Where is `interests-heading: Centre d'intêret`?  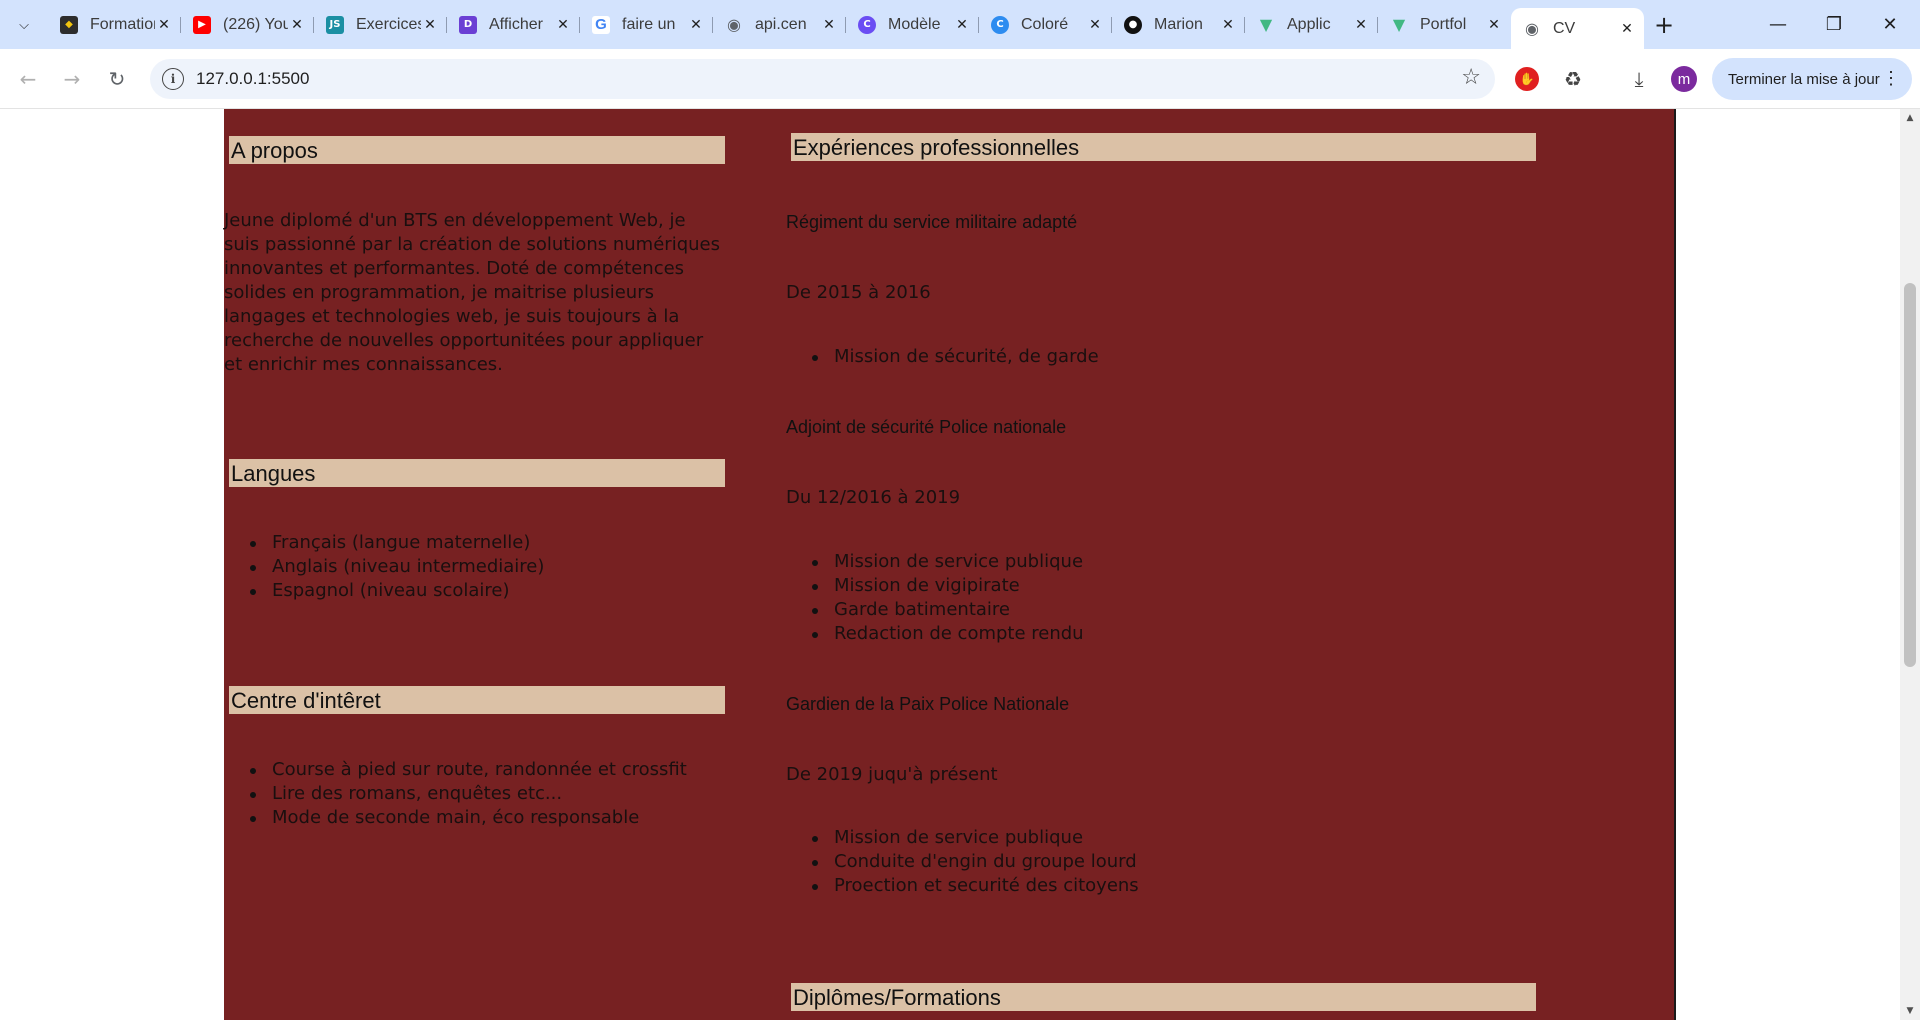 interests-heading: Centre d'intêret is located at coordinates (477, 700).